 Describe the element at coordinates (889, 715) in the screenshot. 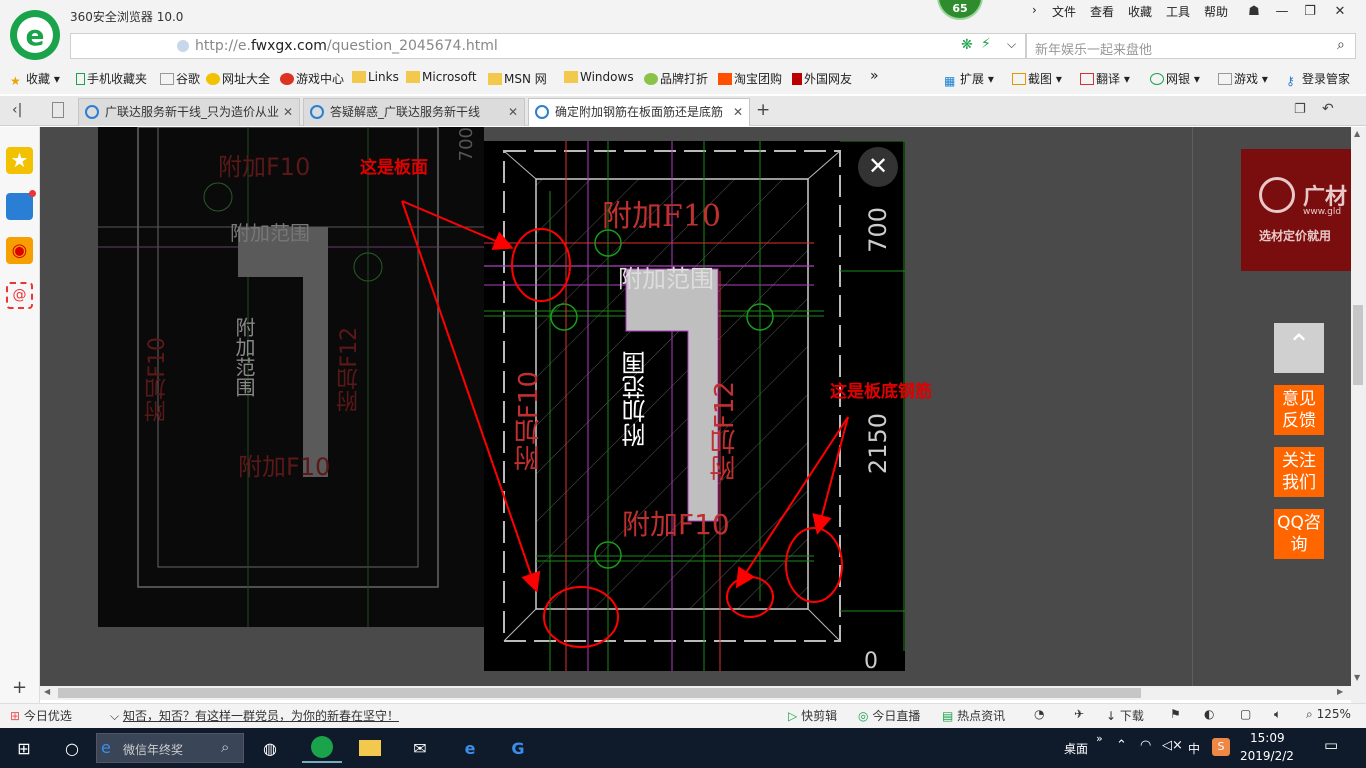

I see `status-live: ◎ 今日直播` at that location.